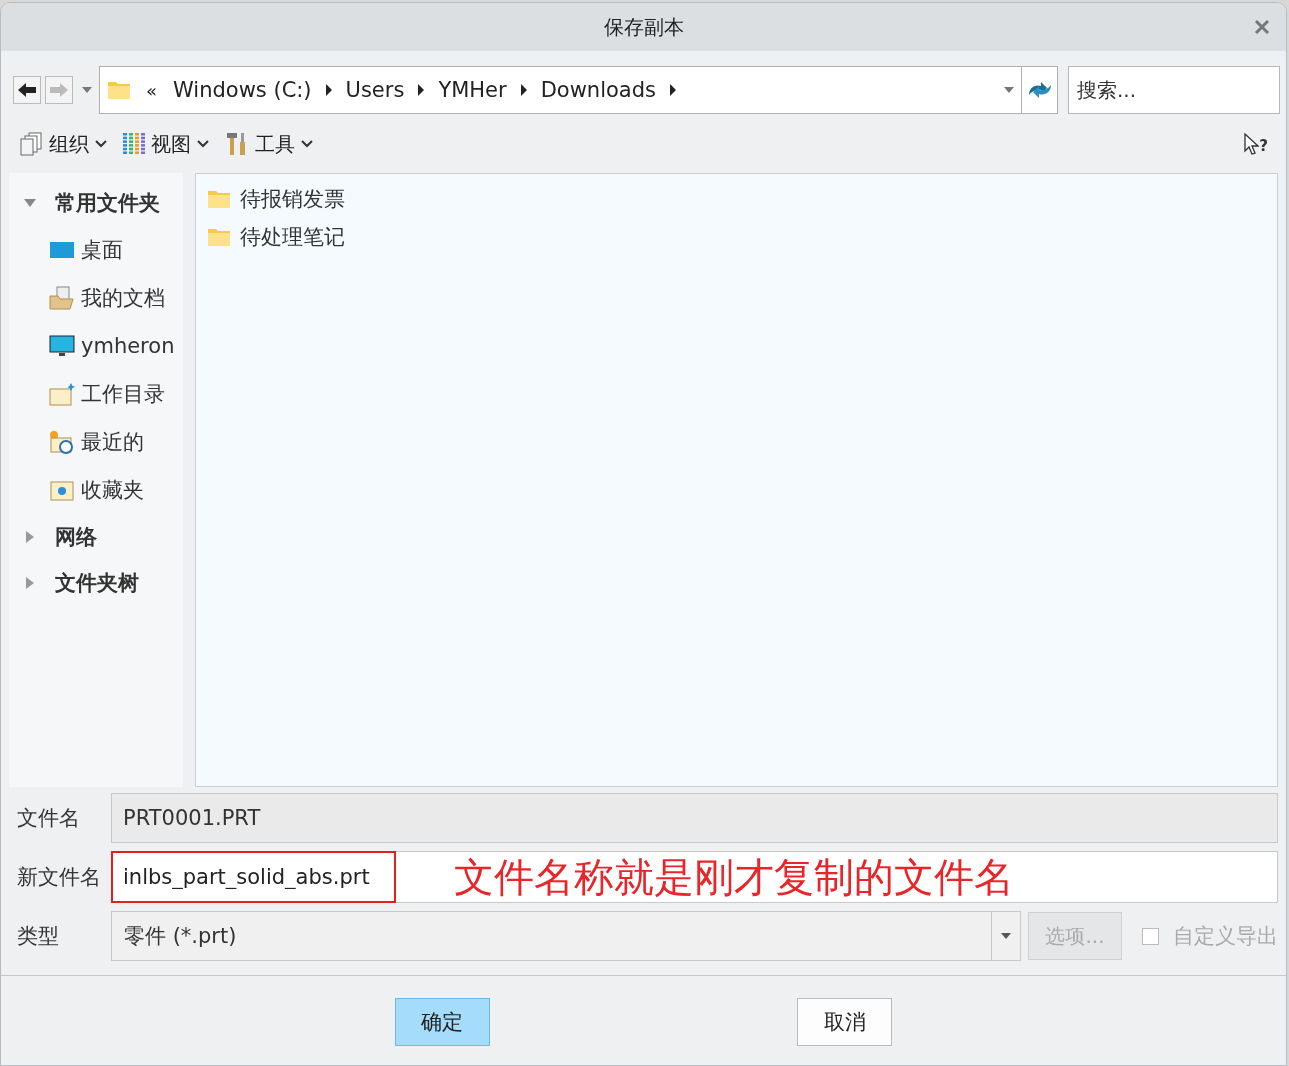  Describe the element at coordinates (472, 90) in the screenshot. I see `breadcrumb-item: YMHer` at that location.